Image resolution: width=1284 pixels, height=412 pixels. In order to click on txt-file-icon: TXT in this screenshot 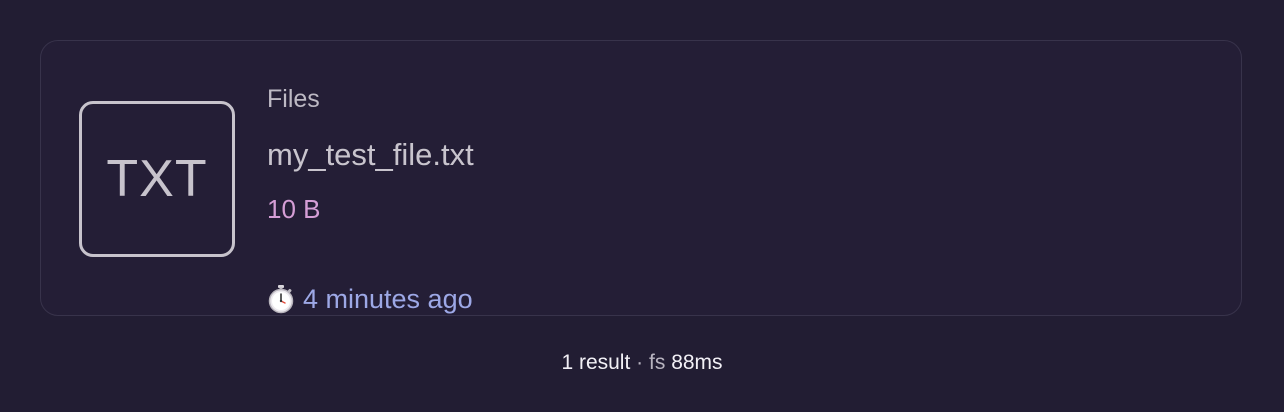, I will do `click(157, 179)`.